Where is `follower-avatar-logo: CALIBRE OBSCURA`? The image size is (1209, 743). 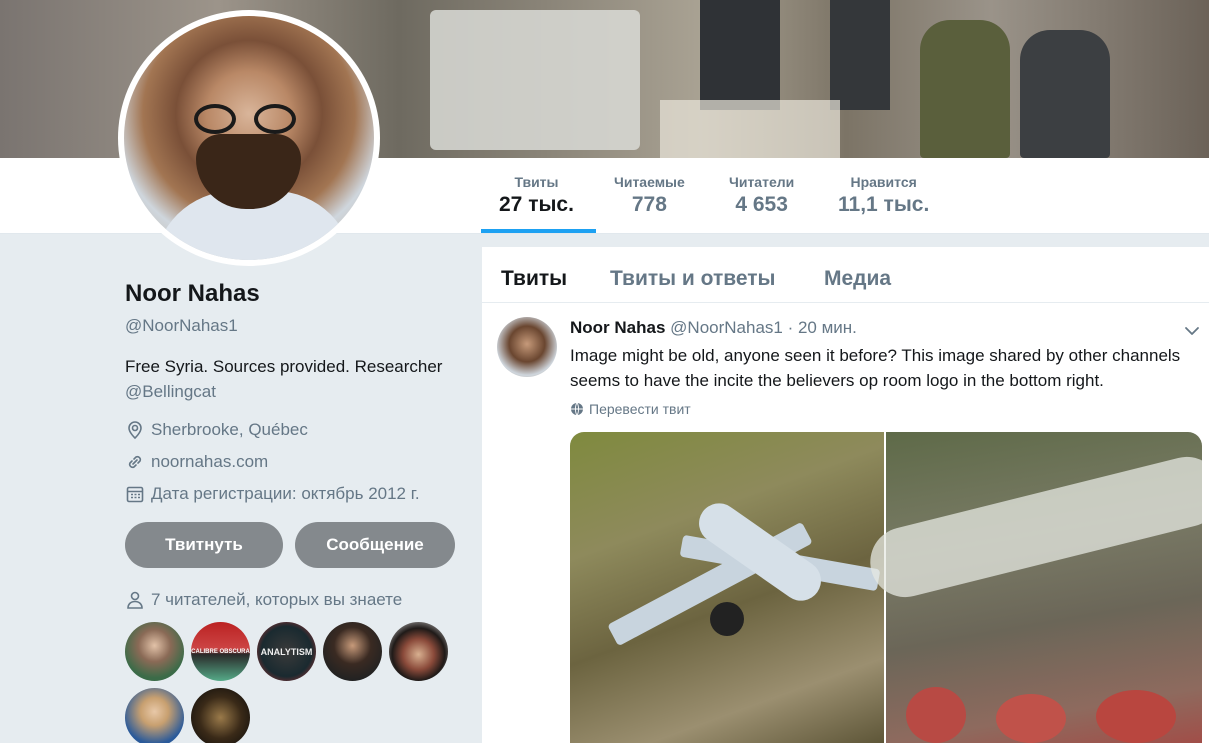 follower-avatar-logo: CALIBRE OBSCURA is located at coordinates (220, 651).